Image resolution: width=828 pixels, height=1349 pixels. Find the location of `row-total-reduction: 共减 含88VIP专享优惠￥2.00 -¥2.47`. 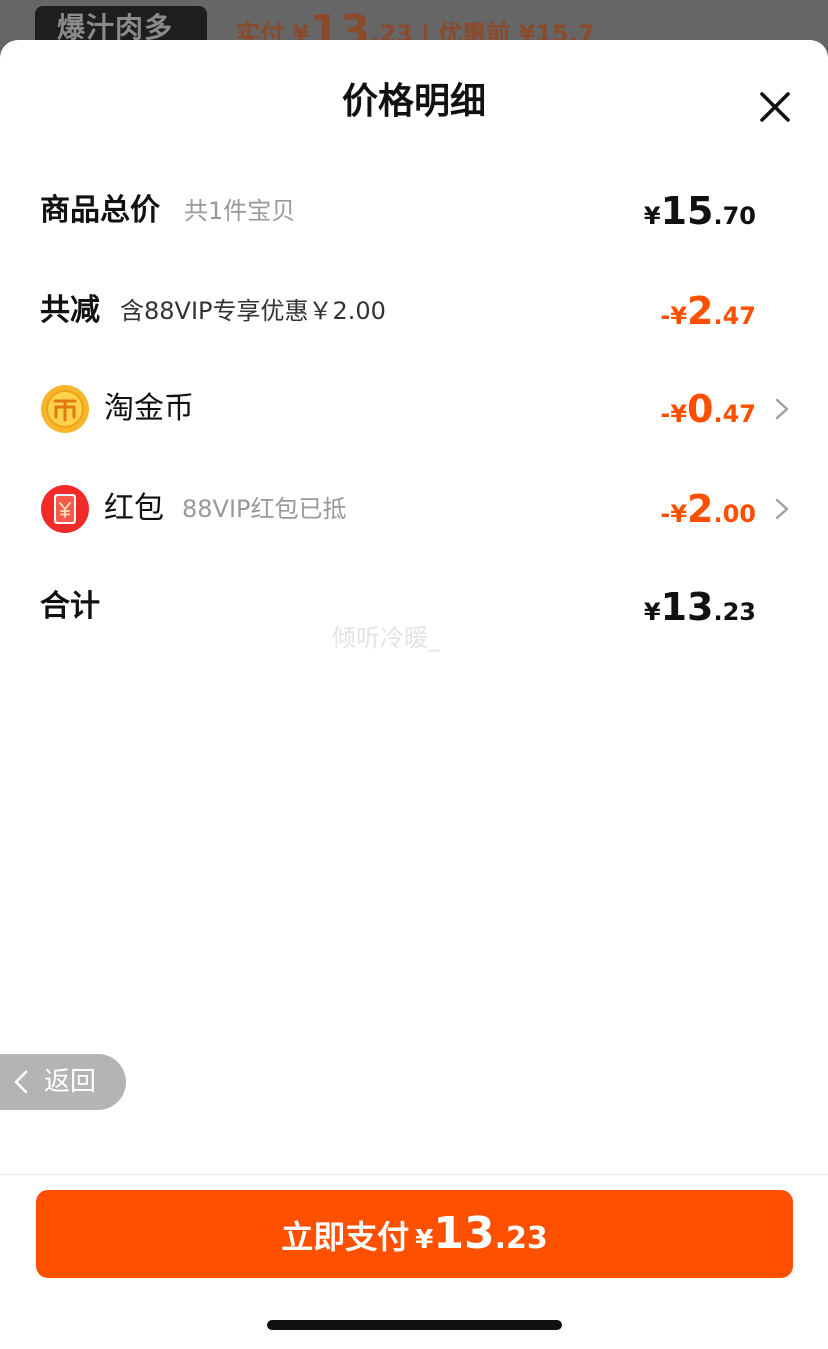

row-total-reduction: 共减 含88VIP专享优惠￥2.00 -¥2.47 is located at coordinates (414, 311).